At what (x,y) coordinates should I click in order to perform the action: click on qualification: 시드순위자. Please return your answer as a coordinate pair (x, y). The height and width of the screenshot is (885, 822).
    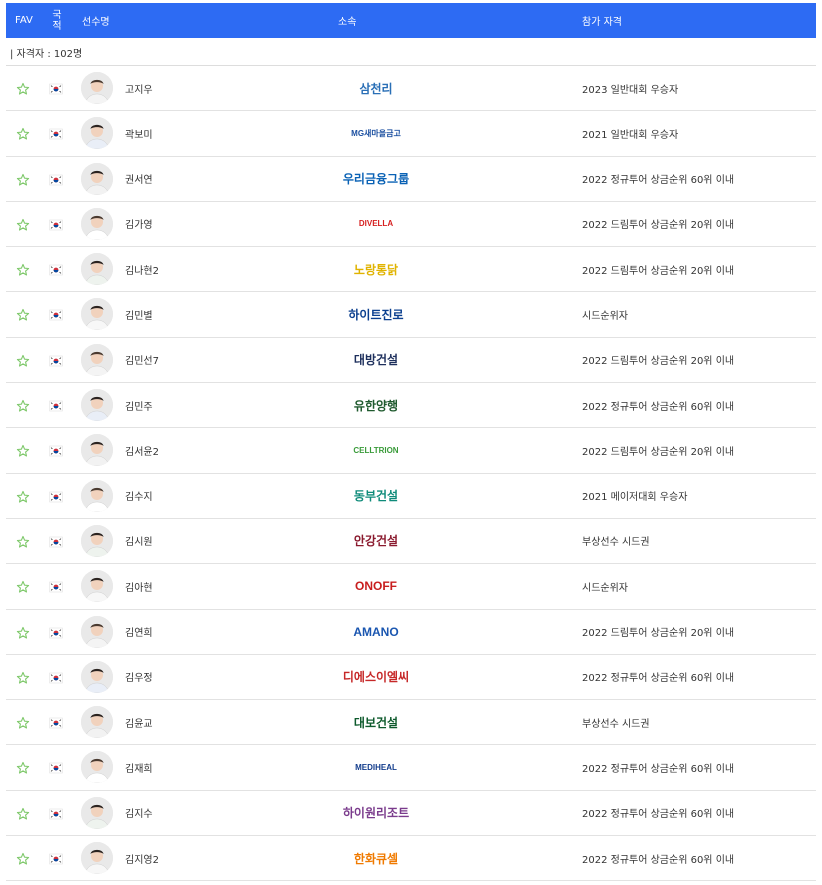
    Looking at the image, I should click on (605, 316).